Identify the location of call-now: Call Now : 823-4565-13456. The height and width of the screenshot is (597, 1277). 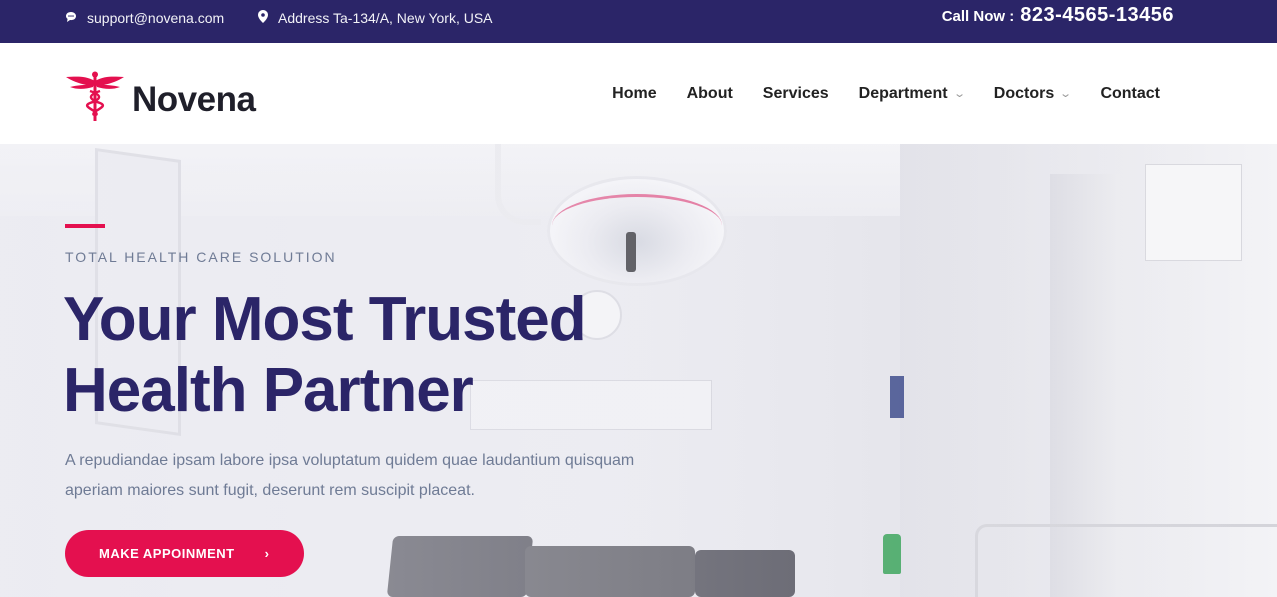
(1058, 15).